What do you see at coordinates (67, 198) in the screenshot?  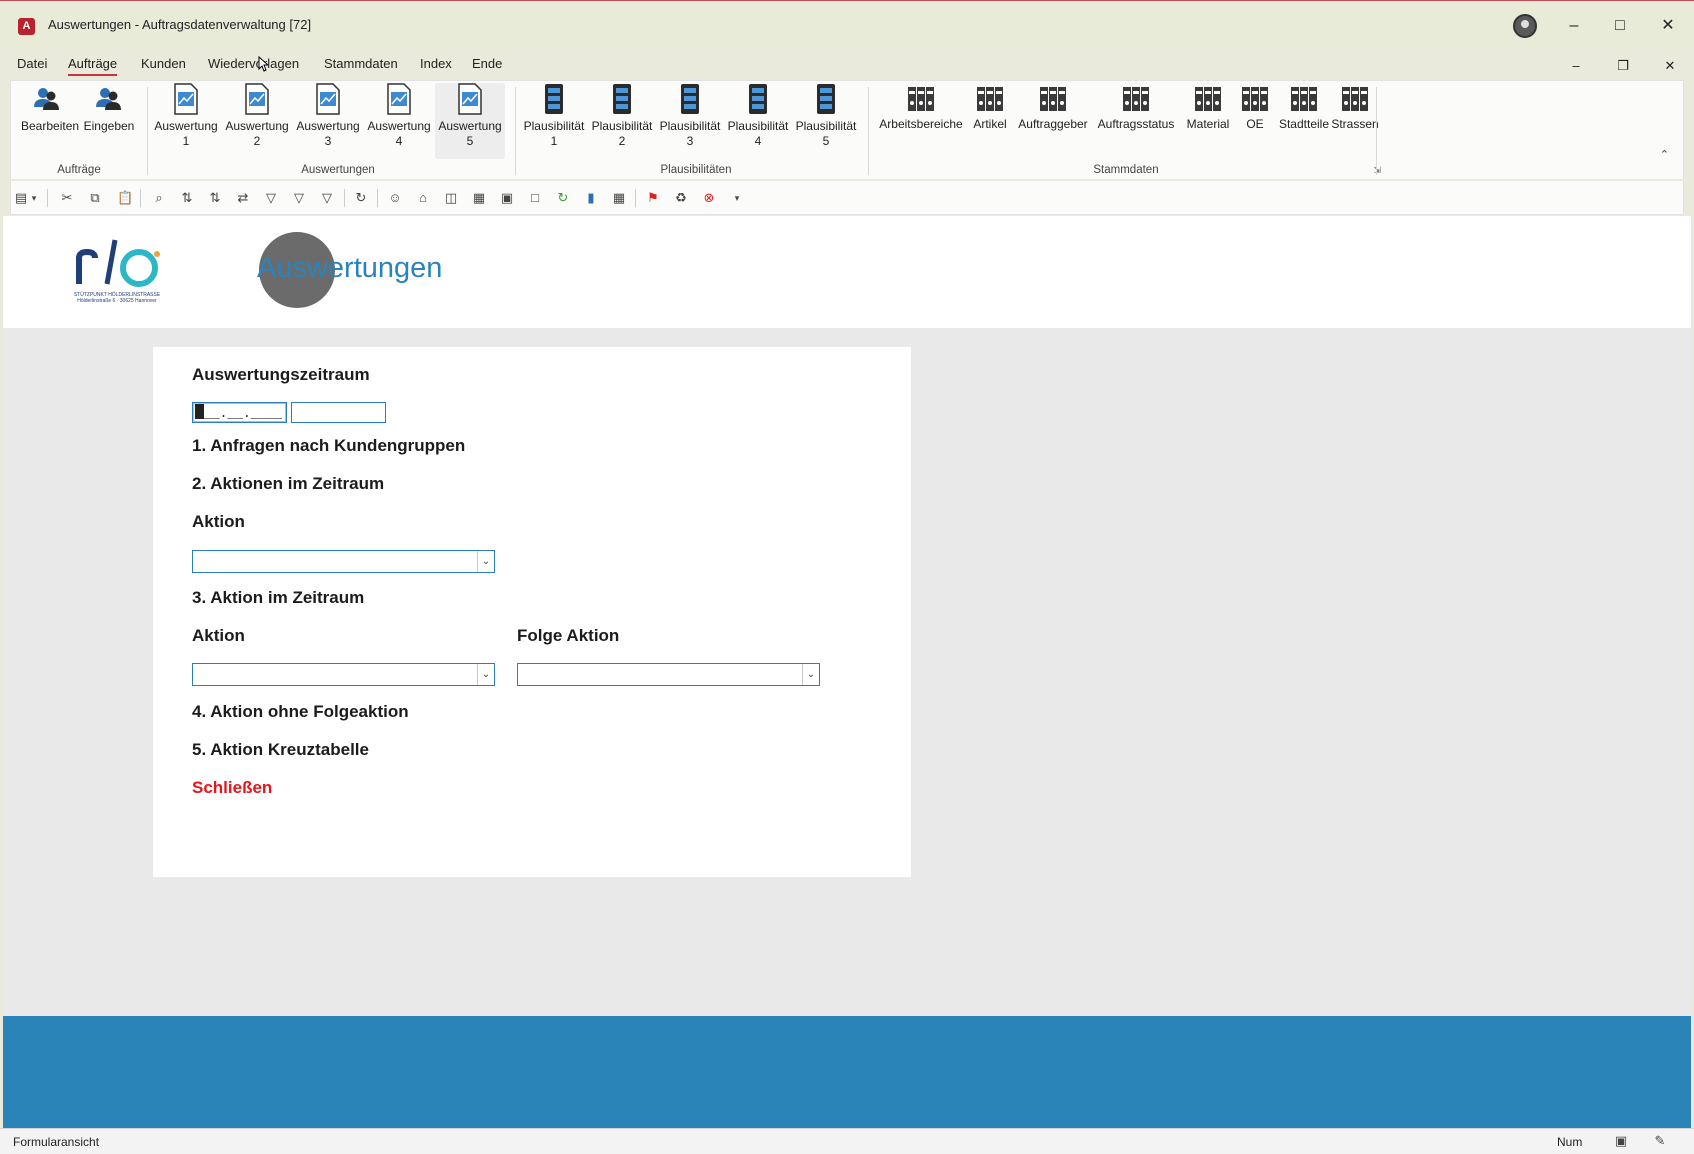 I see `cut-icon: ✂` at bounding box center [67, 198].